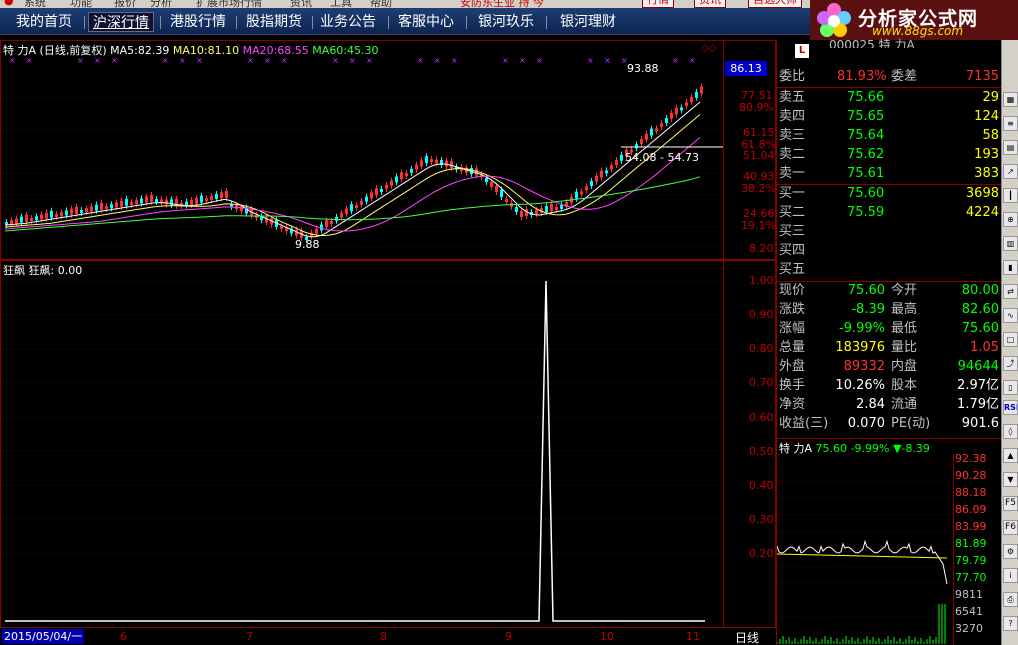 Image resolution: width=1018 pixels, height=645 pixels. Describe the element at coordinates (1010, 99) in the screenshot. I see `grid-icon: ▦` at that location.